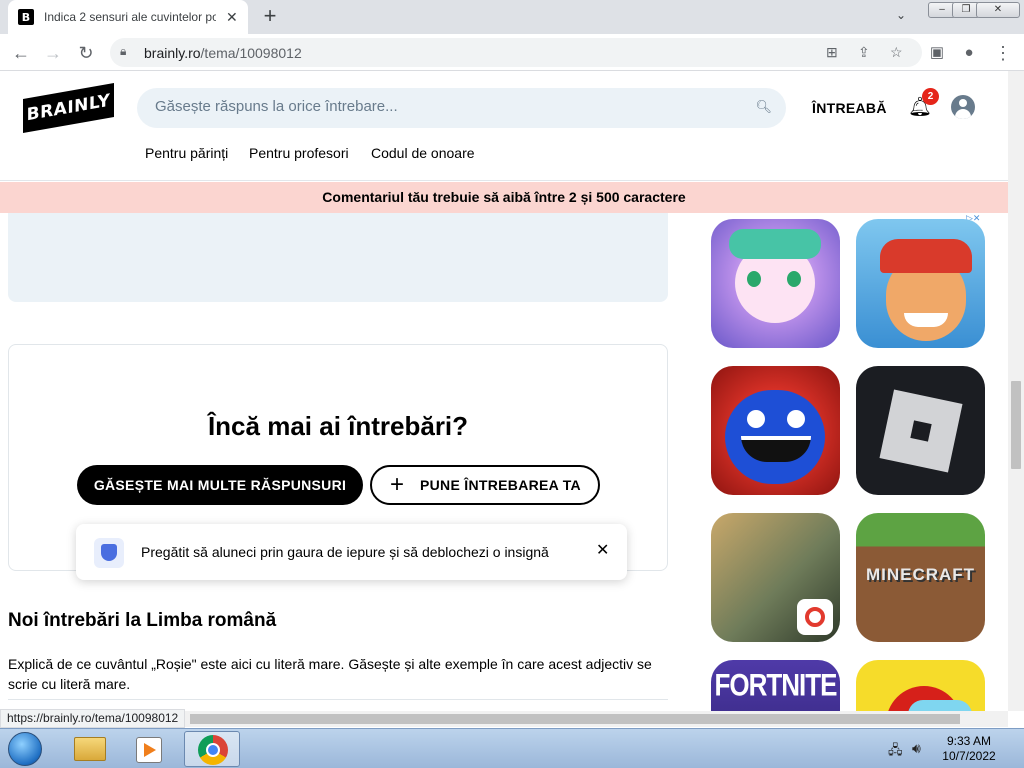 Image resolution: width=1024 pixels, height=768 pixels. What do you see at coordinates (512, 748) in the screenshot?
I see `windows-taskbar: 🖧︎ 🔊︎ 9:33 AM 10/7/2022` at bounding box center [512, 748].